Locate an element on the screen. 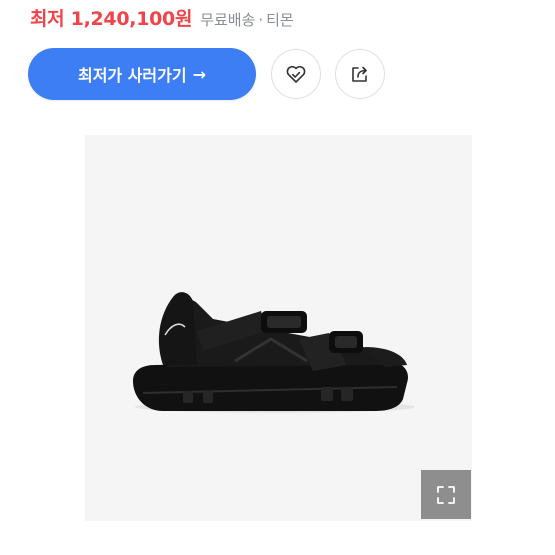 This screenshot has width=555, height=555. share-icon is located at coordinates (359, 74).